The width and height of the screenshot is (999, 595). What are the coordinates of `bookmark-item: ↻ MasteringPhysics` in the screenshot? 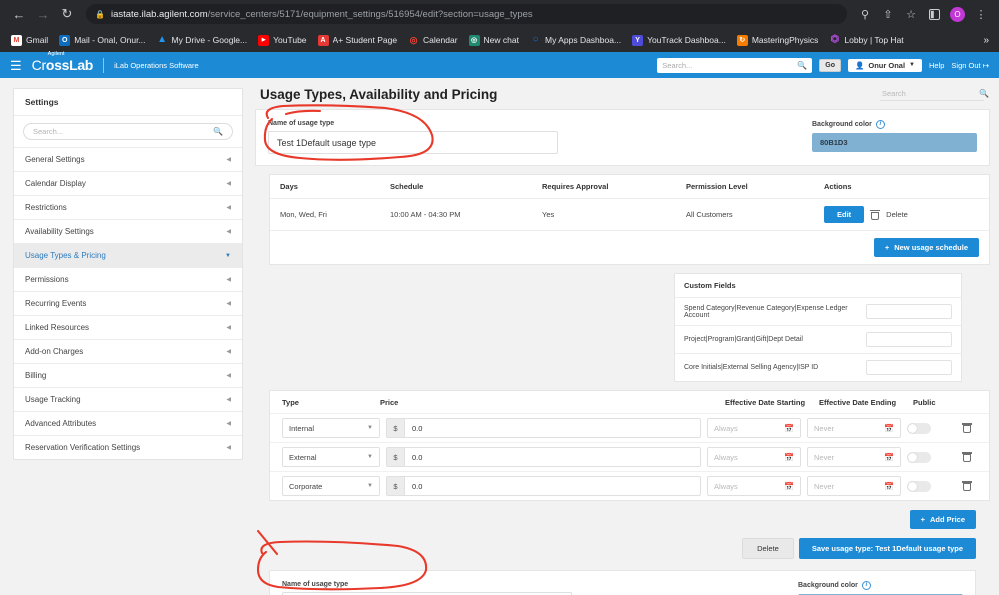 It's located at (778, 40).